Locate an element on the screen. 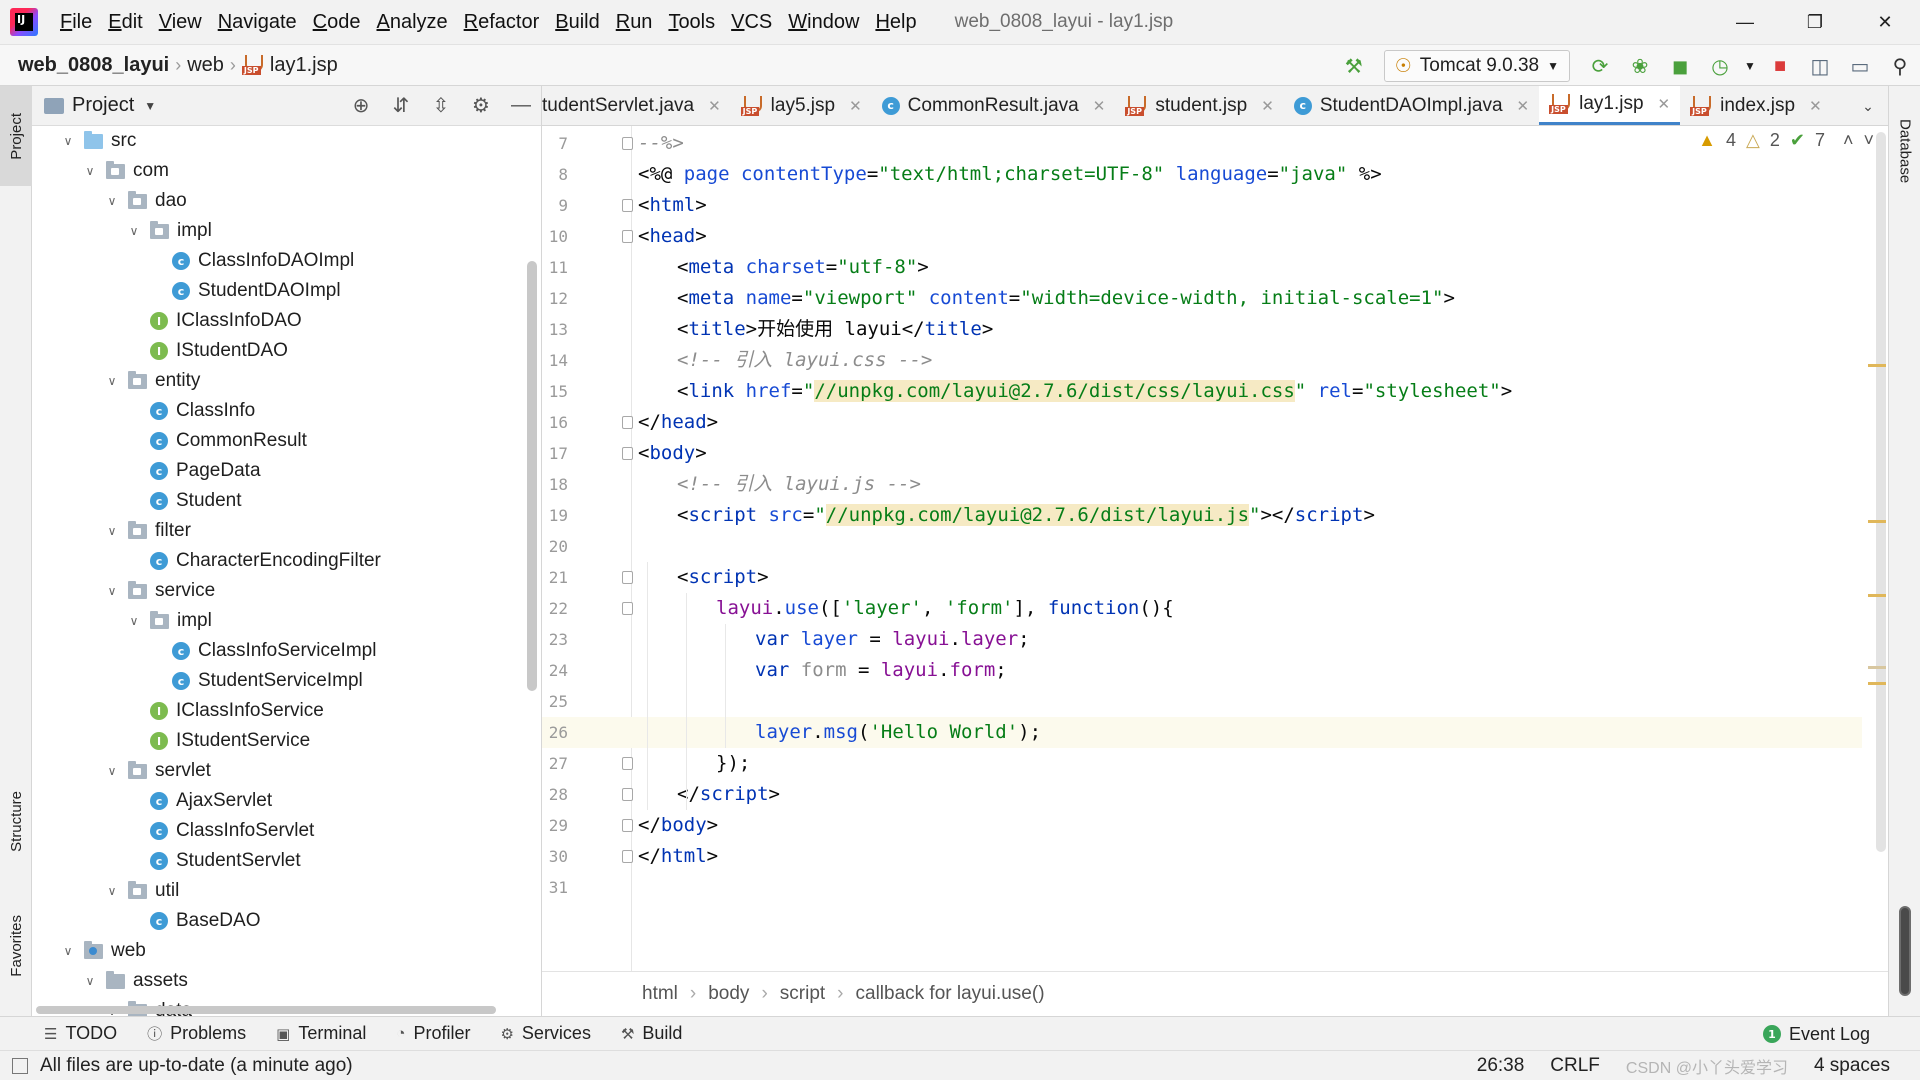 The width and height of the screenshot is (1920, 1080). breadcrumb-item: body is located at coordinates (728, 994).